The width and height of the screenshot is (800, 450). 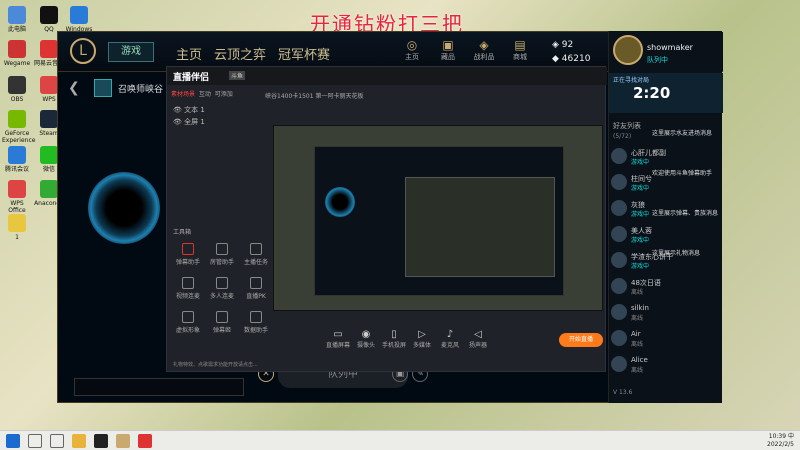 What do you see at coordinates (450, 334) in the screenshot?
I see `source-icon: ♪` at bounding box center [450, 334].